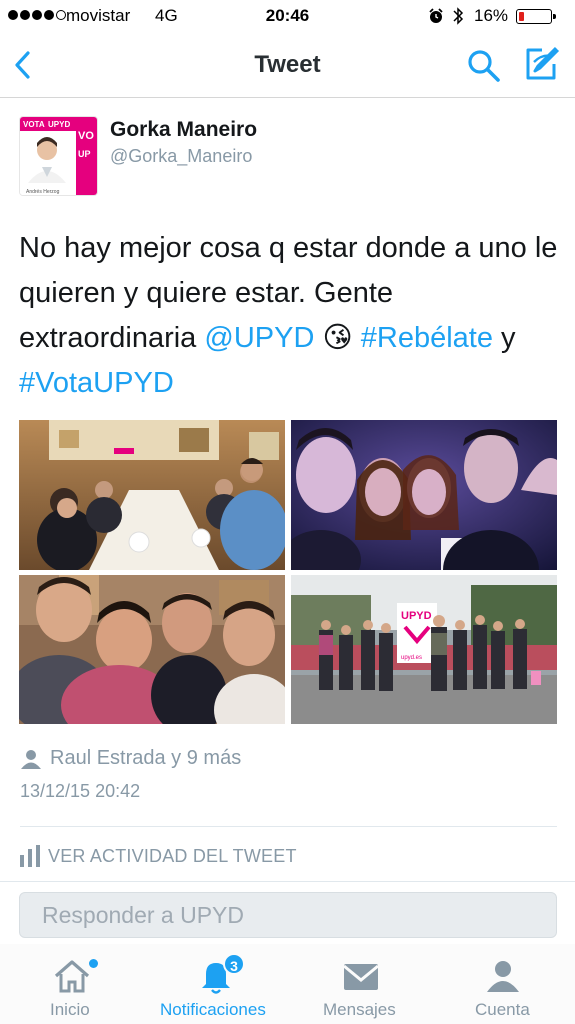 This screenshot has height=1024, width=575. Describe the element at coordinates (337, 338) in the screenshot. I see `emoji-kiss: 😘` at that location.